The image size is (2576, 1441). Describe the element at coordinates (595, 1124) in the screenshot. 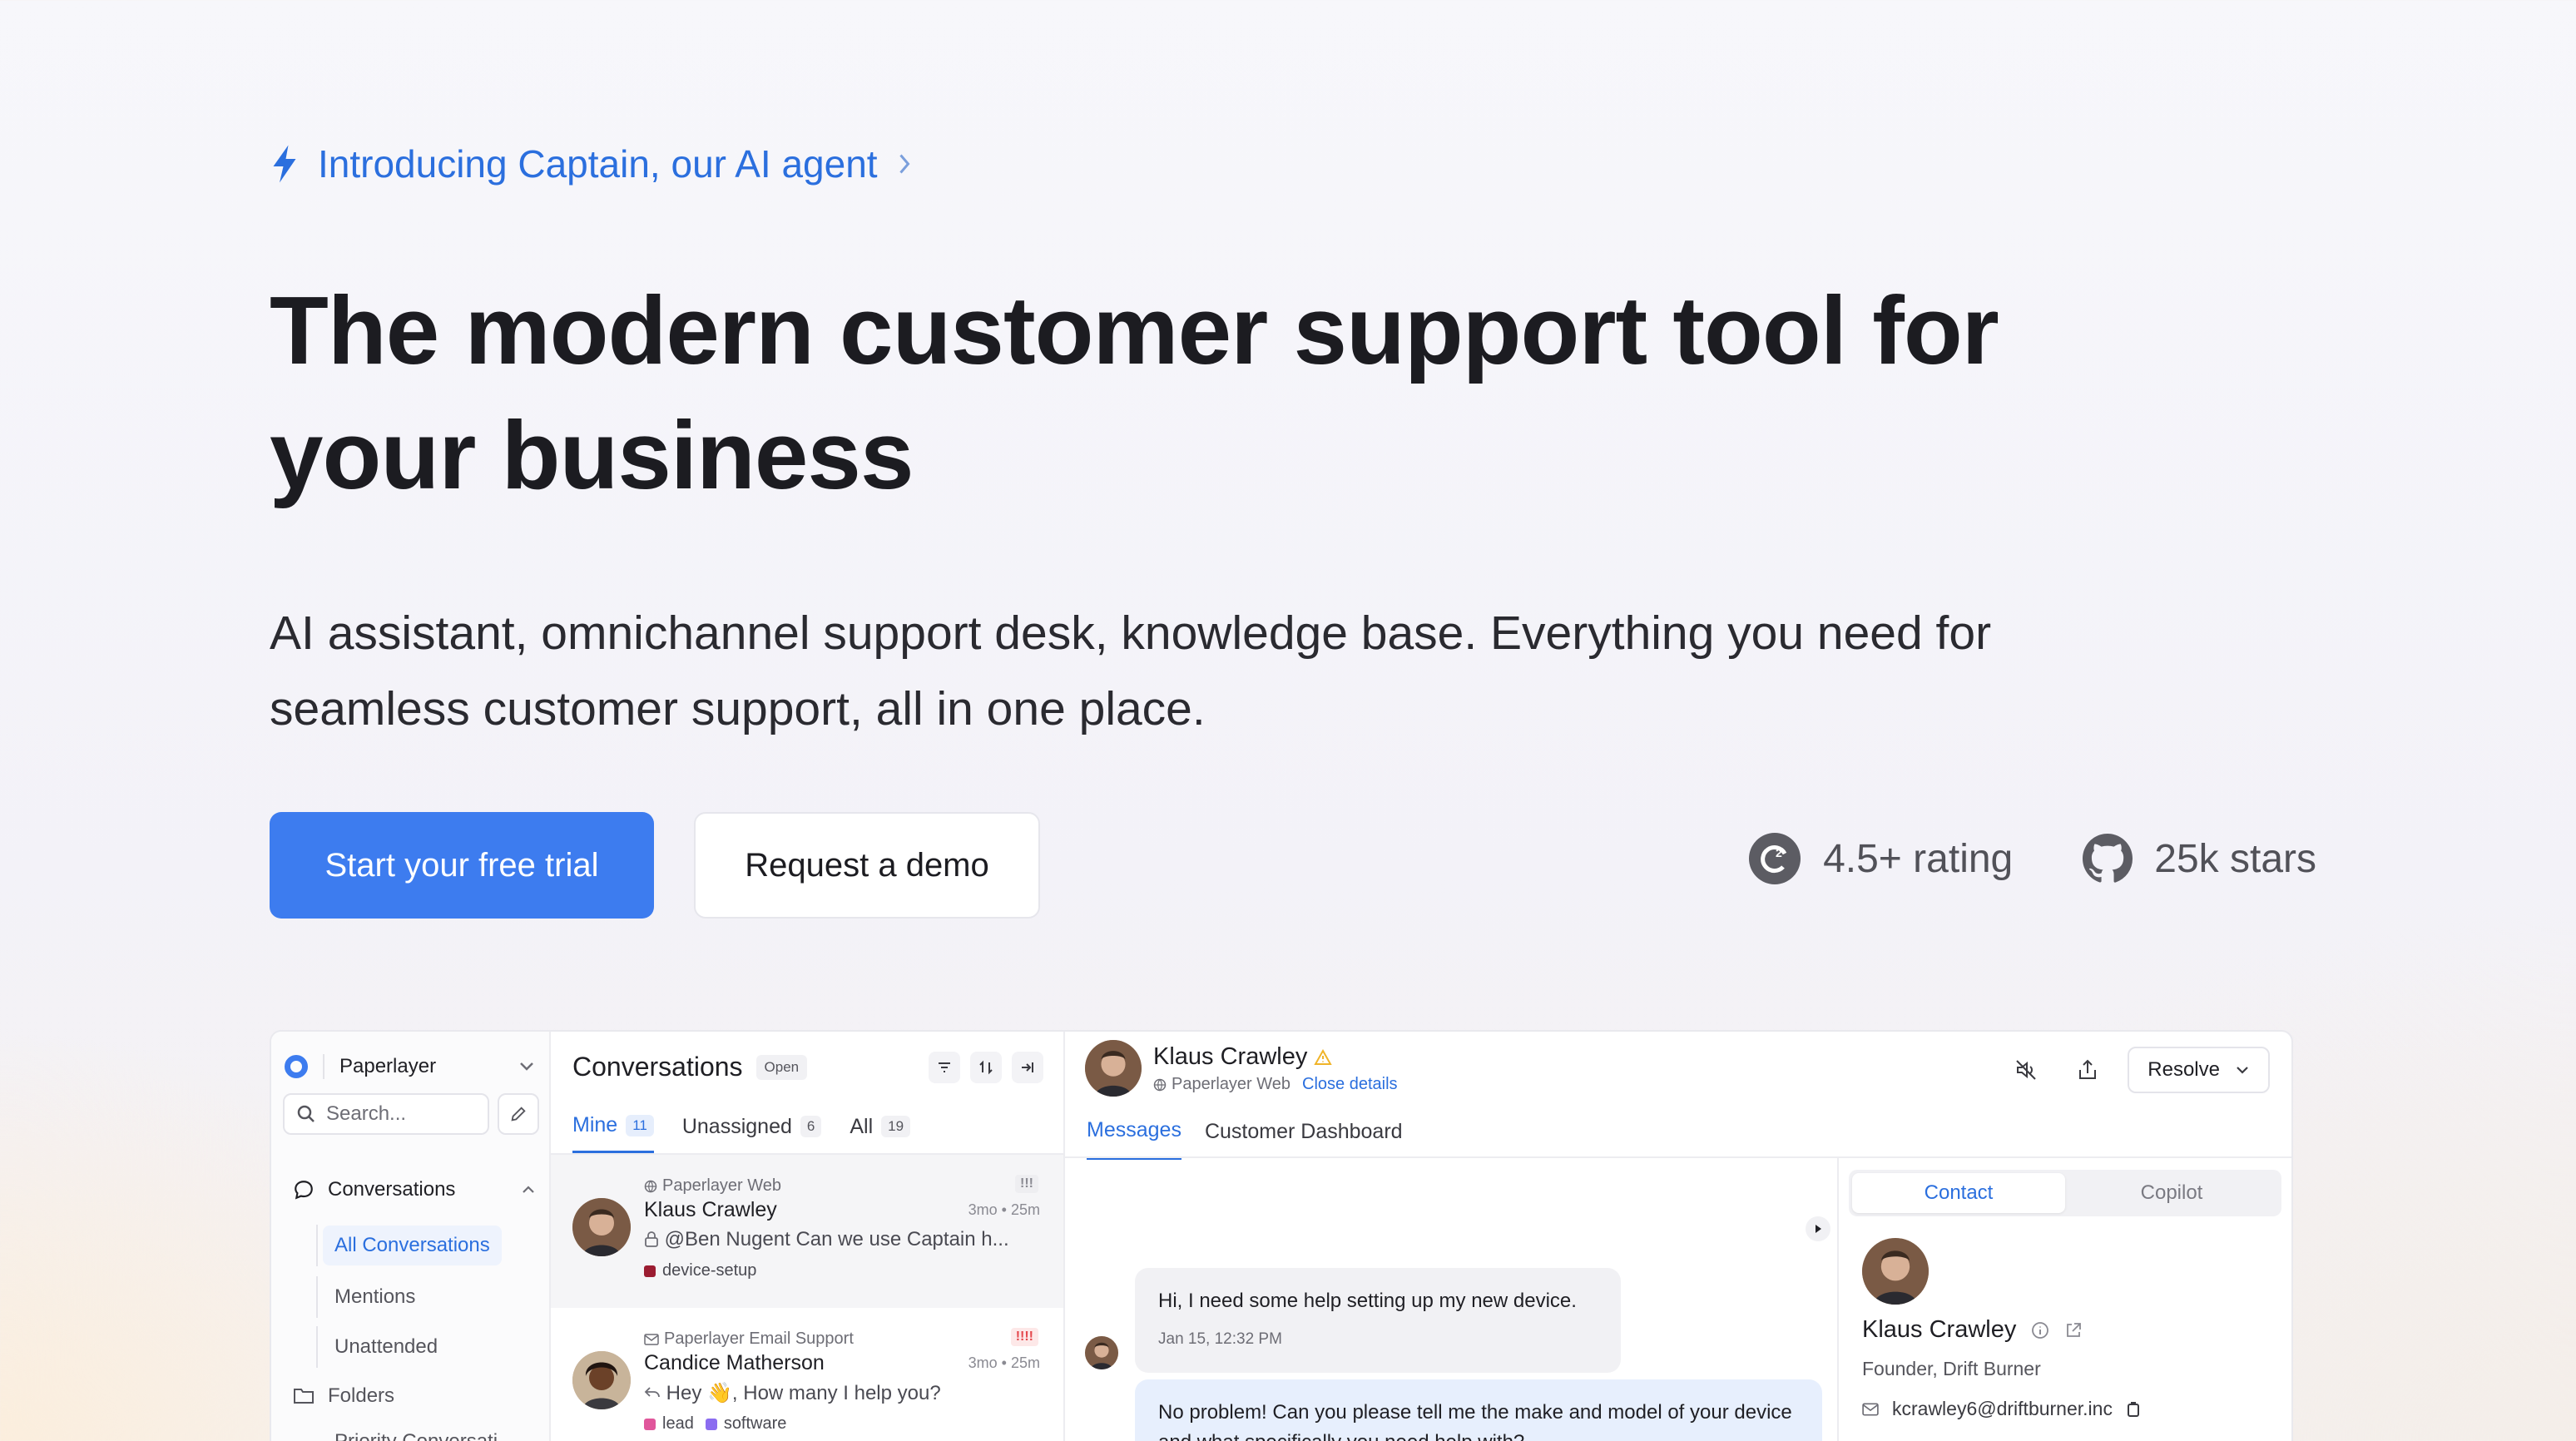

I see `tab-mine-label: Mine` at that location.